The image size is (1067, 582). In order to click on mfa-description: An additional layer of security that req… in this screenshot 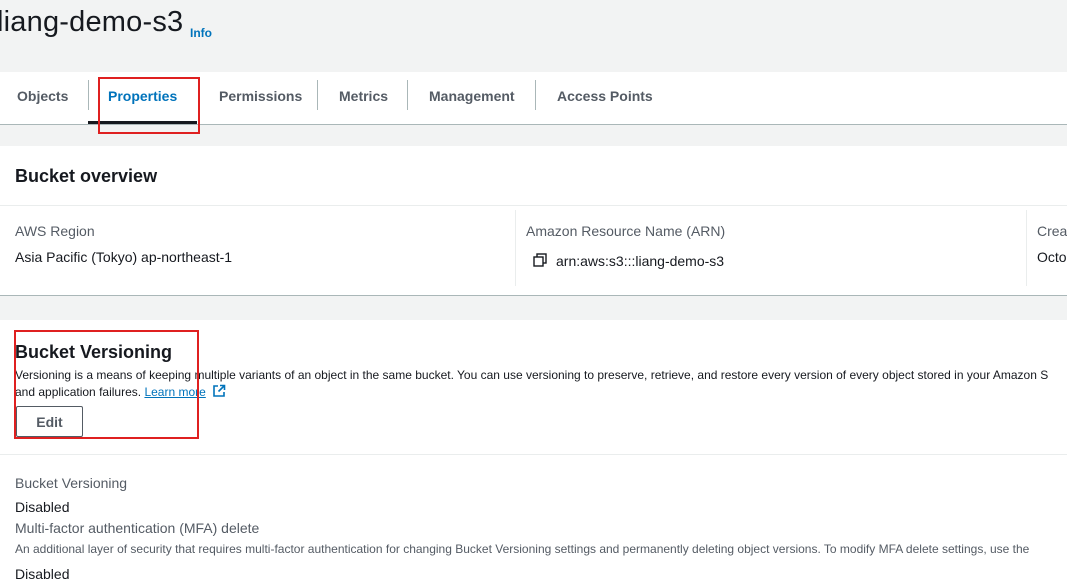, I will do `click(522, 549)`.